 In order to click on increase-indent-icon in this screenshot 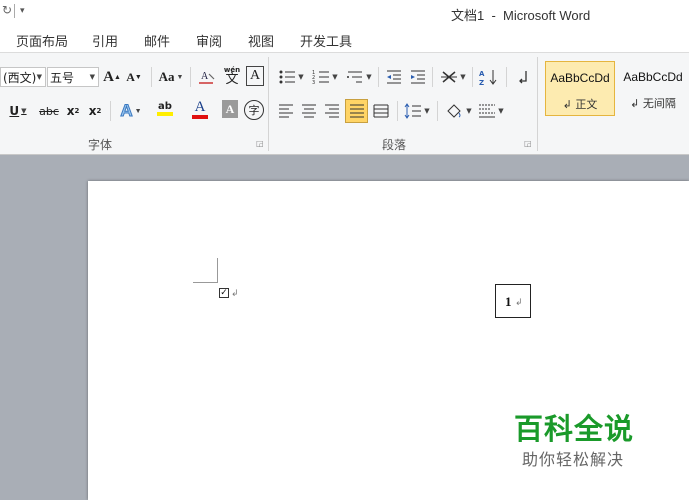, I will do `click(418, 77)`.